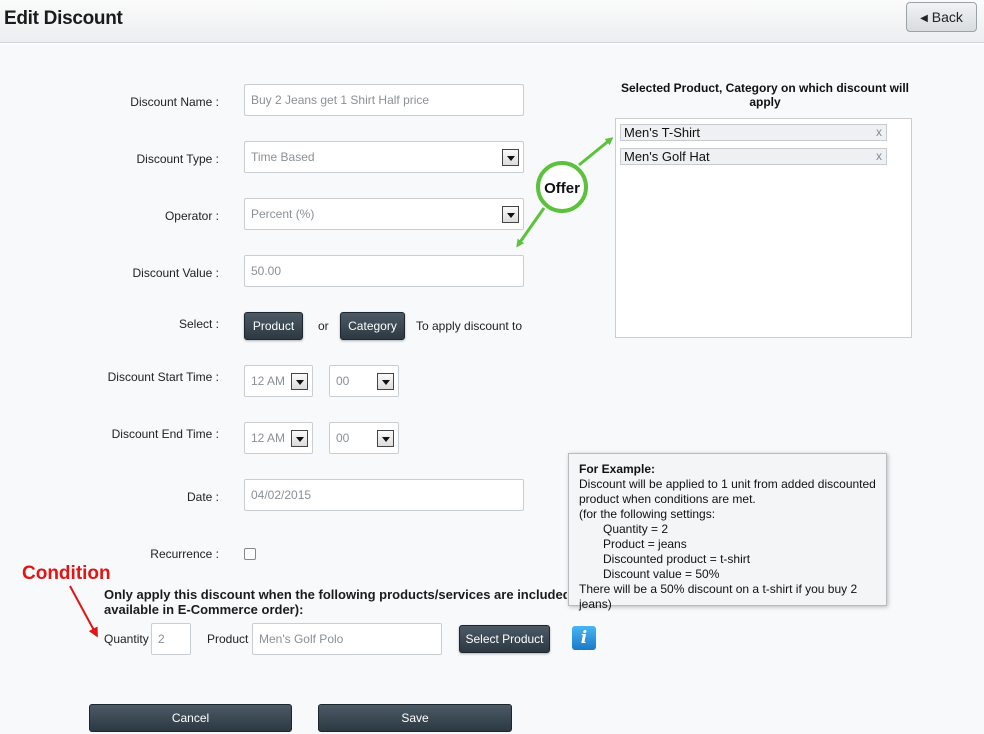 This screenshot has width=984, height=734. I want to click on select-label: Select :, so click(198, 324).